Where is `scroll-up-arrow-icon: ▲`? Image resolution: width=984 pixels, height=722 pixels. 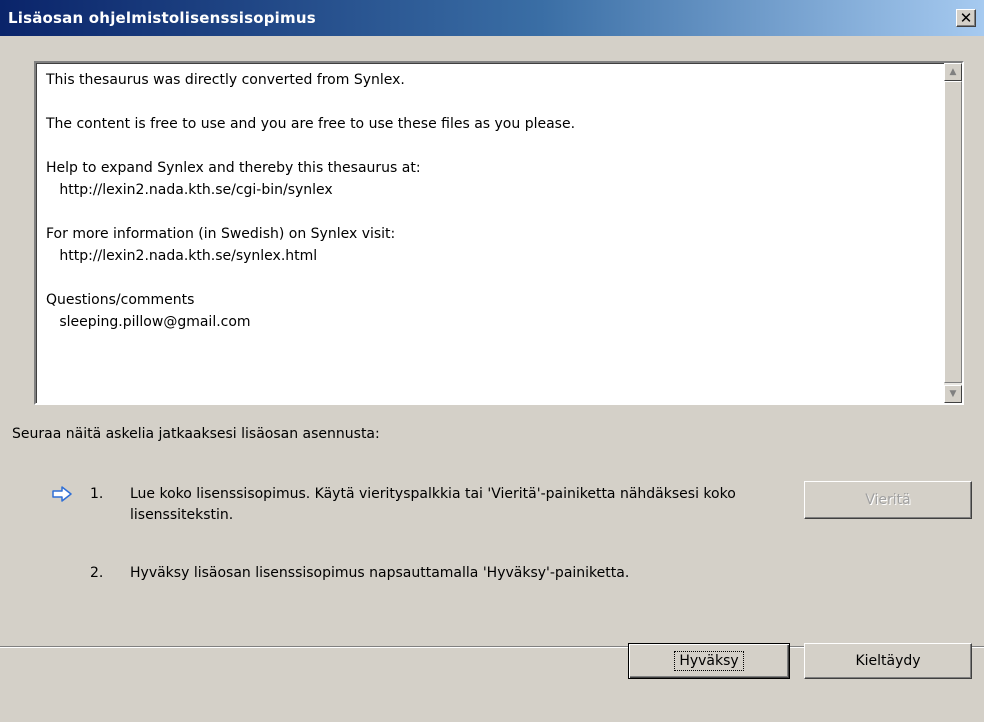 scroll-up-arrow-icon: ▲ is located at coordinates (953, 72).